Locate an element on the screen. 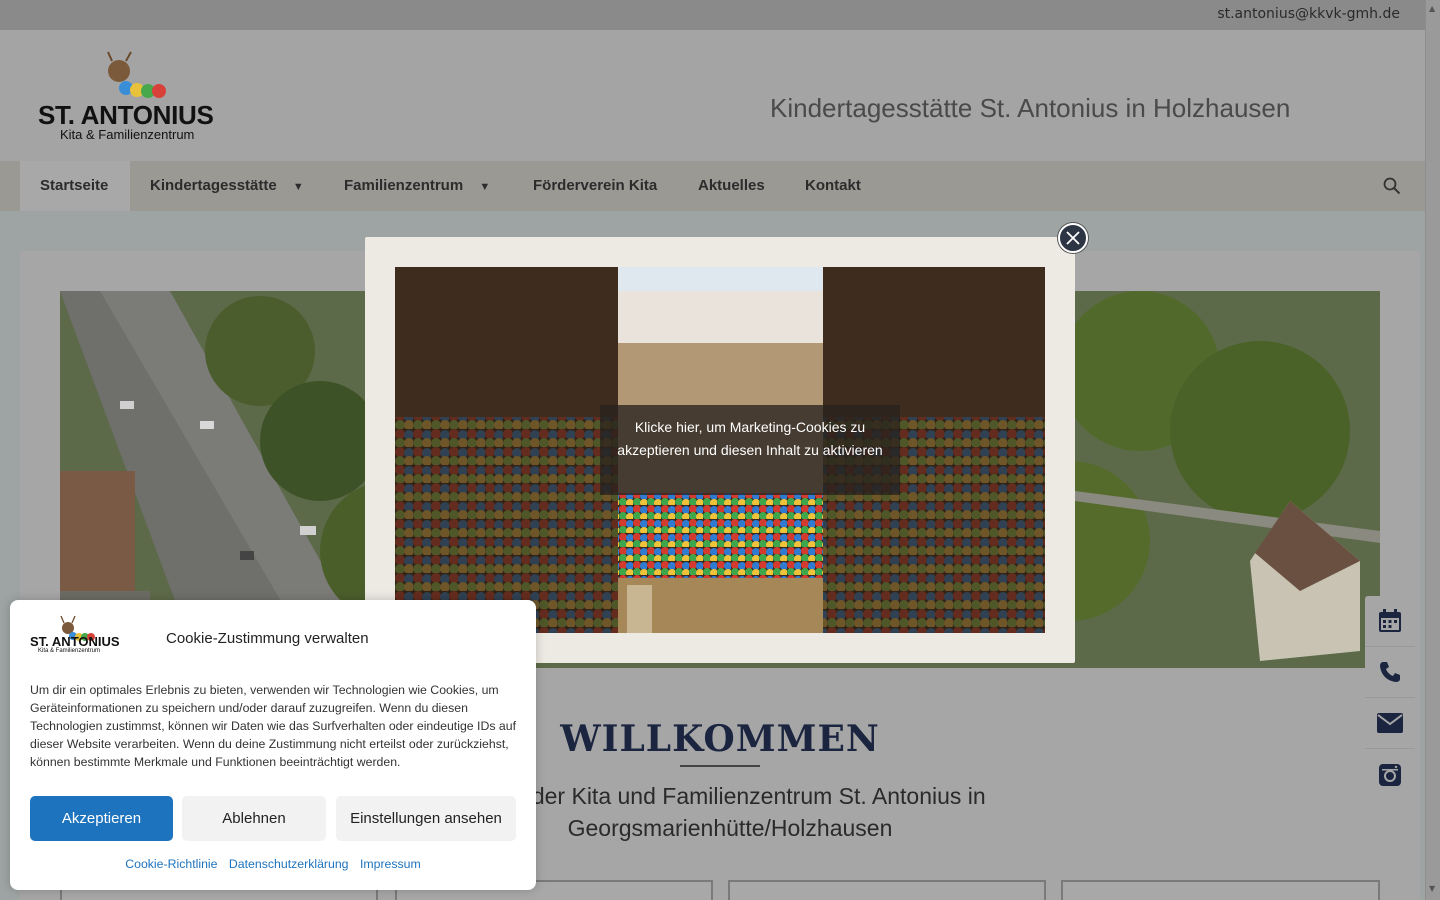  nav-item-aktuelles: Aktuelles is located at coordinates (731, 186).